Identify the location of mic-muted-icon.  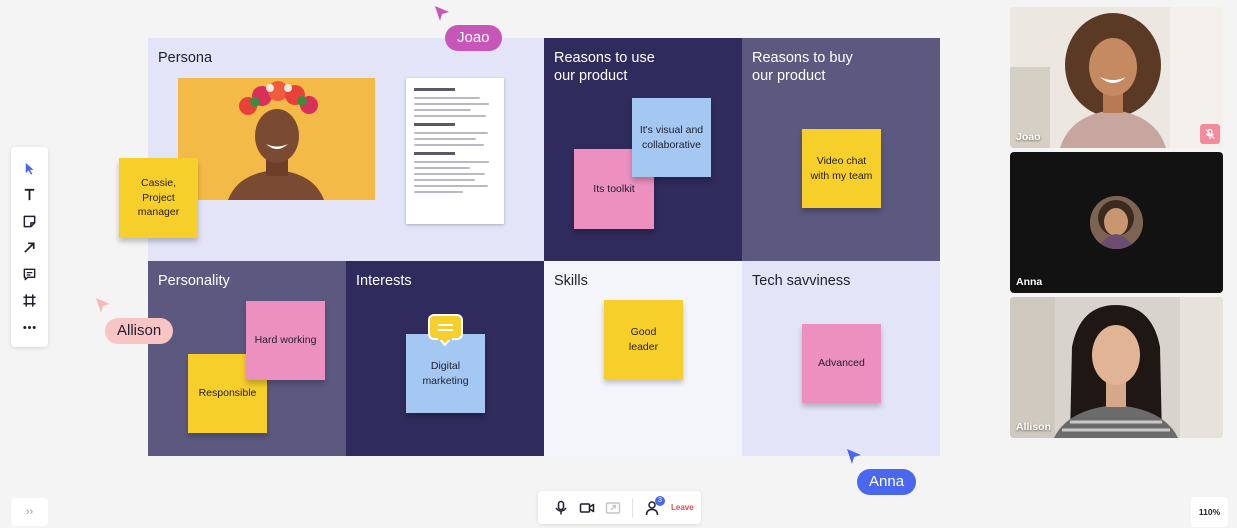
(1210, 134).